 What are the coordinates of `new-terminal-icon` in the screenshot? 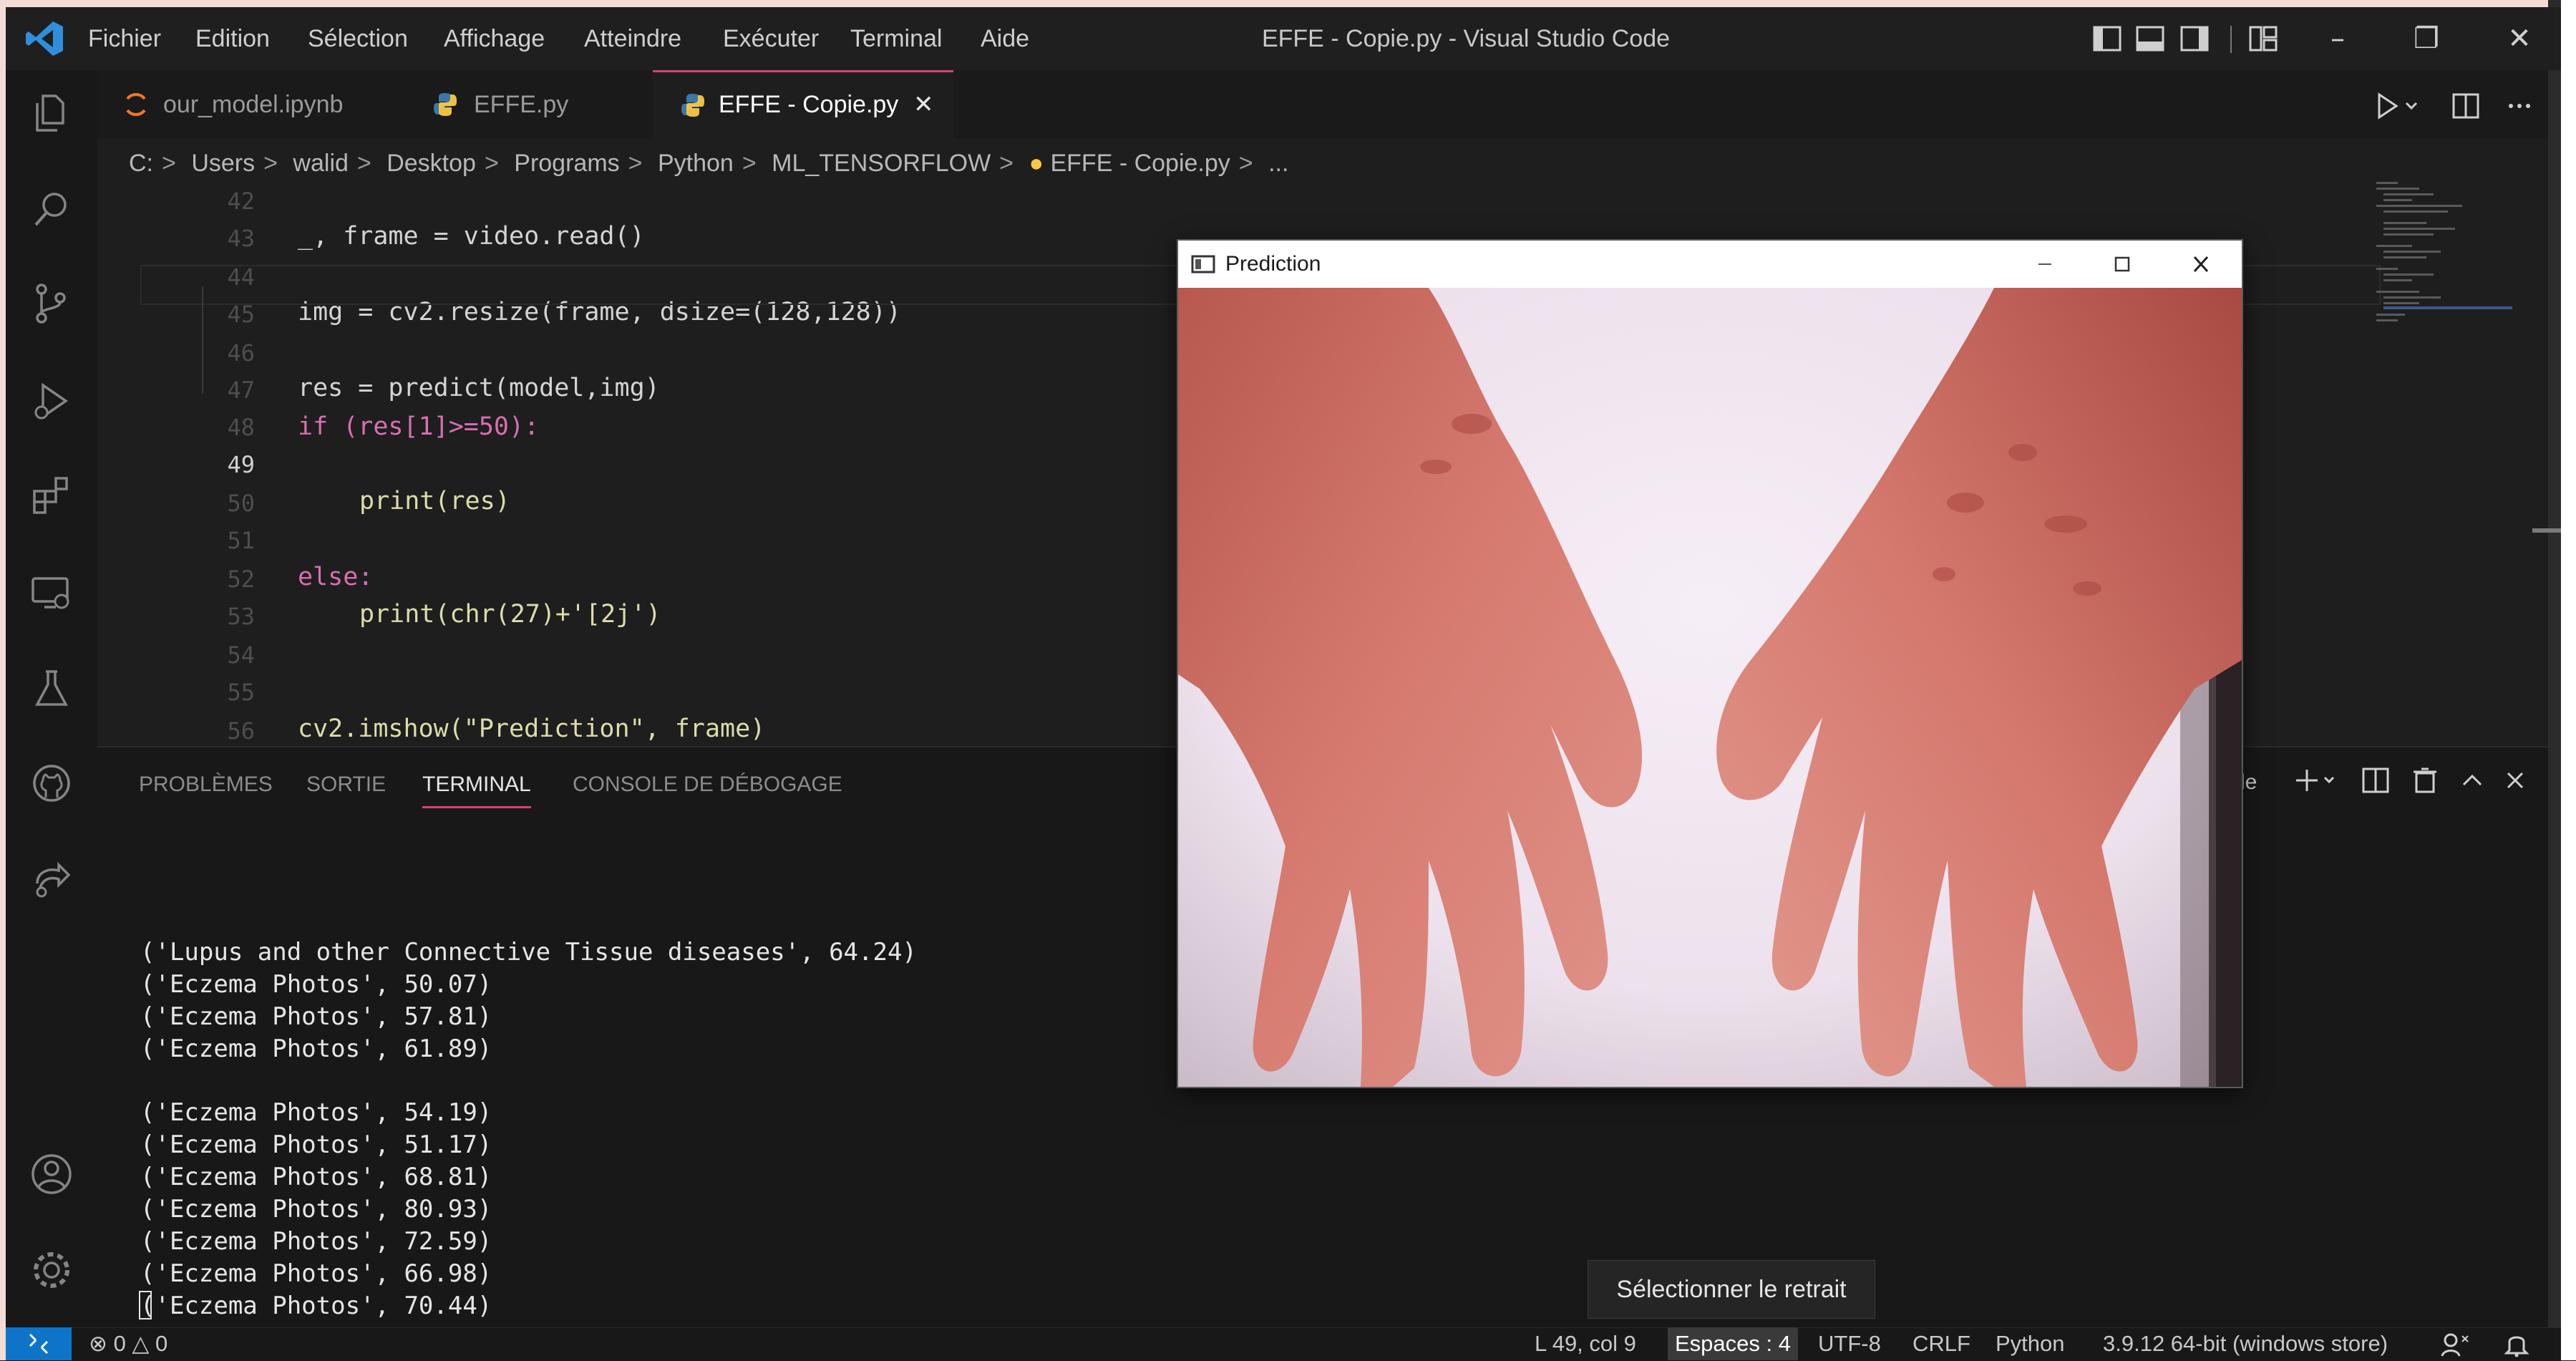 It's located at (2315, 780).